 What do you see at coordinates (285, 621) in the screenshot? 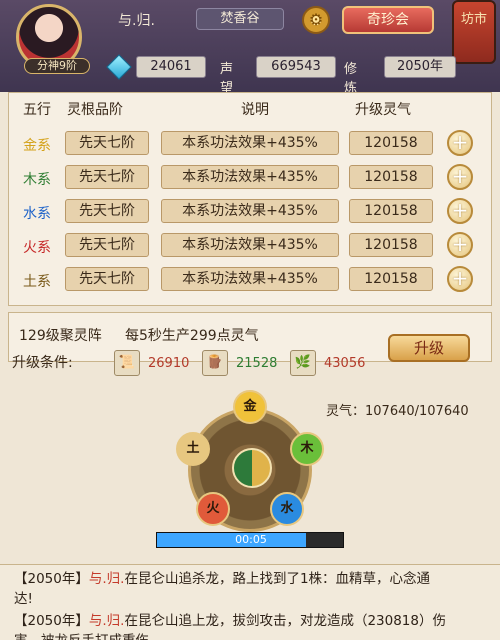
I see `log-text: 在昆仑山追上龙，拔剑攻击，对龙造成（230818）伤` at bounding box center [285, 621].